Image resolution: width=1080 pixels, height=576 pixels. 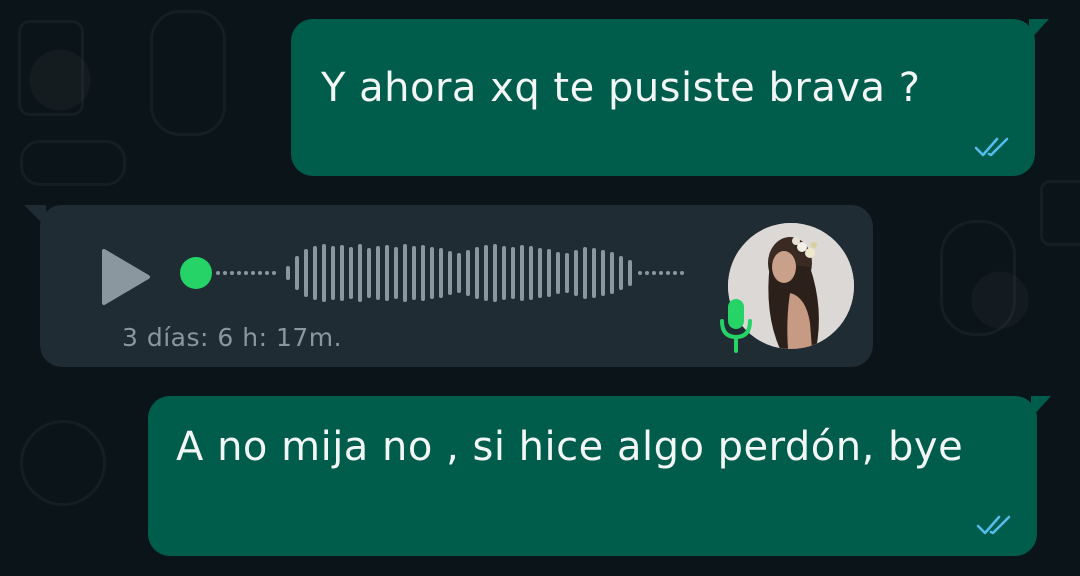 What do you see at coordinates (736, 326) in the screenshot?
I see `microphone-icon` at bounding box center [736, 326].